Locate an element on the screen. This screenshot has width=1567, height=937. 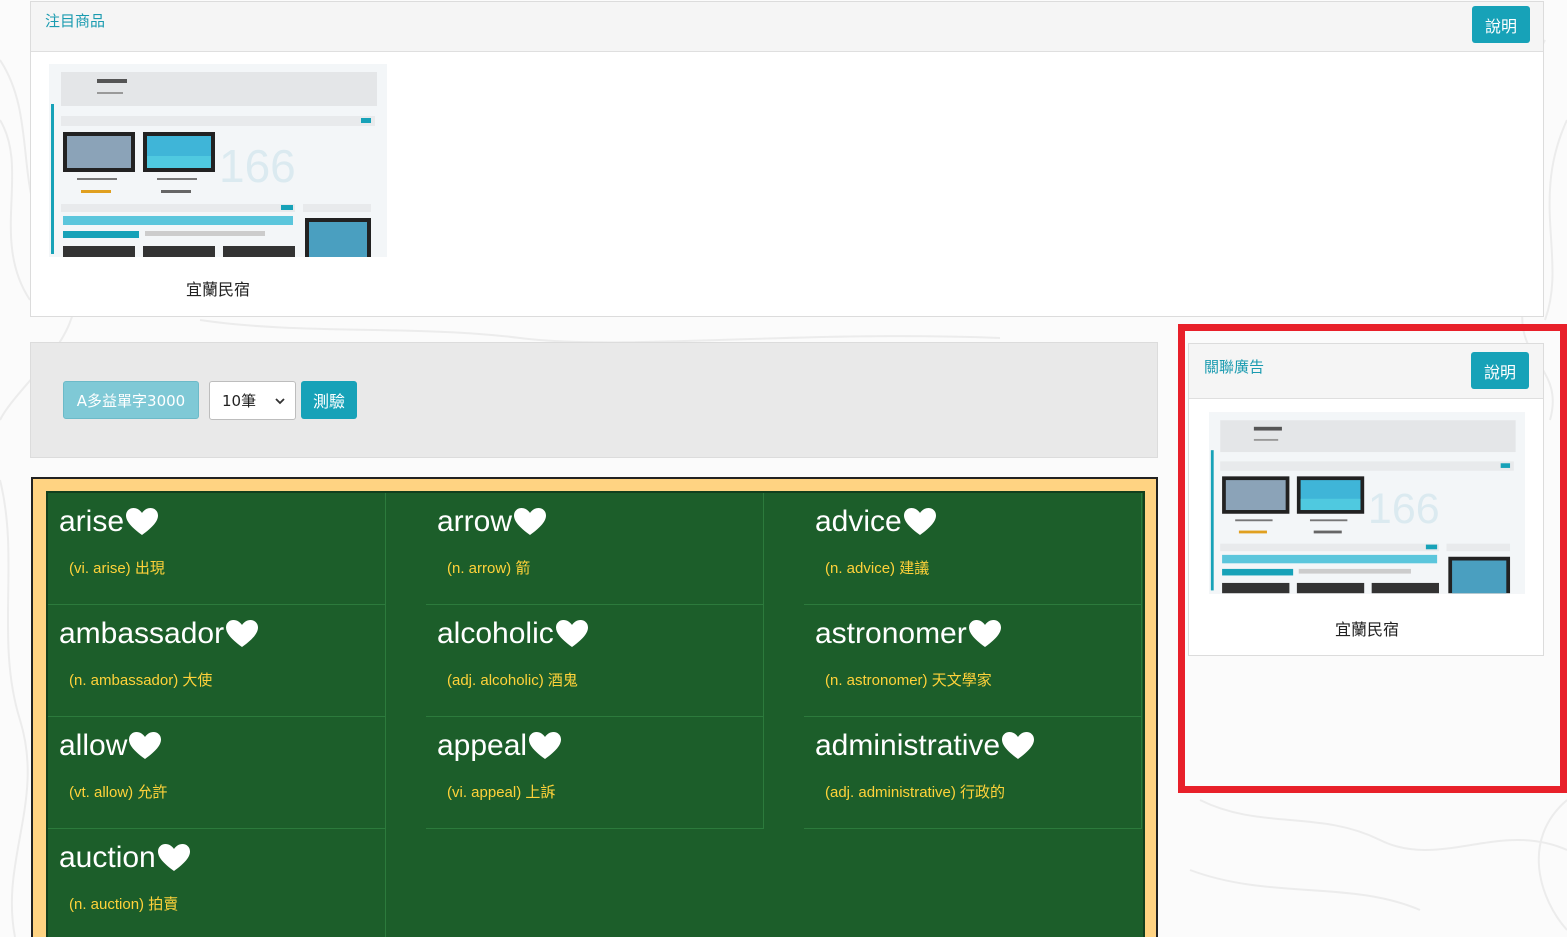
word-definition: (vt. allow) 允許 is located at coordinates (118, 792).